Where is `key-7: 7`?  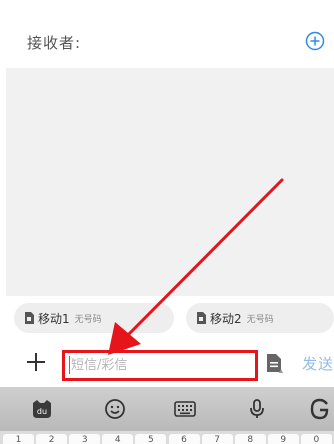 key-7: 7 is located at coordinates (217, 439).